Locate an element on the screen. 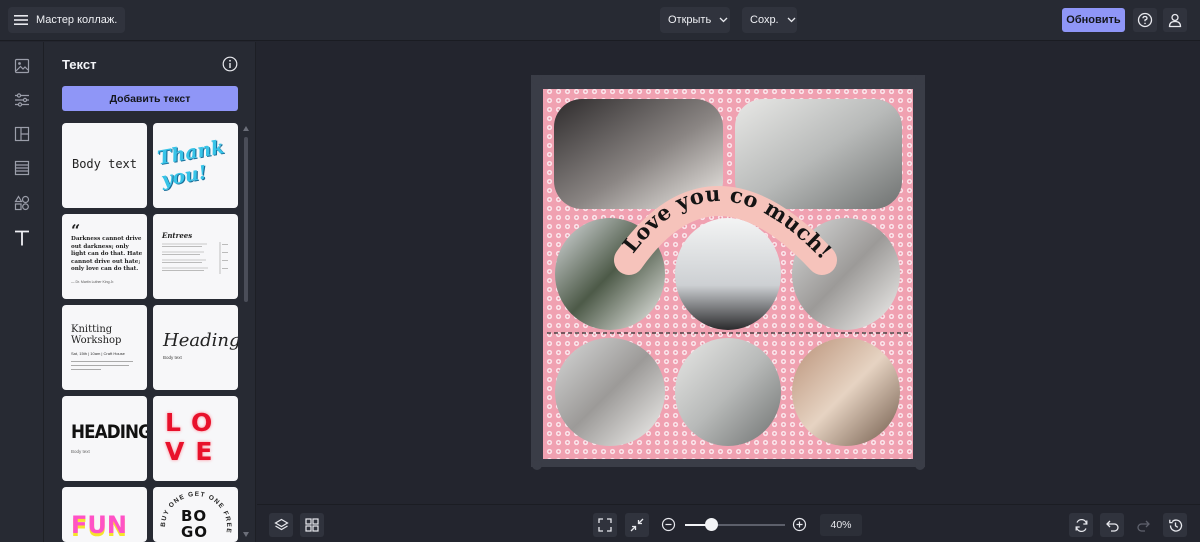 The height and width of the screenshot is (542, 1200). menu-button: Мастер коллаж. is located at coordinates (67, 20).